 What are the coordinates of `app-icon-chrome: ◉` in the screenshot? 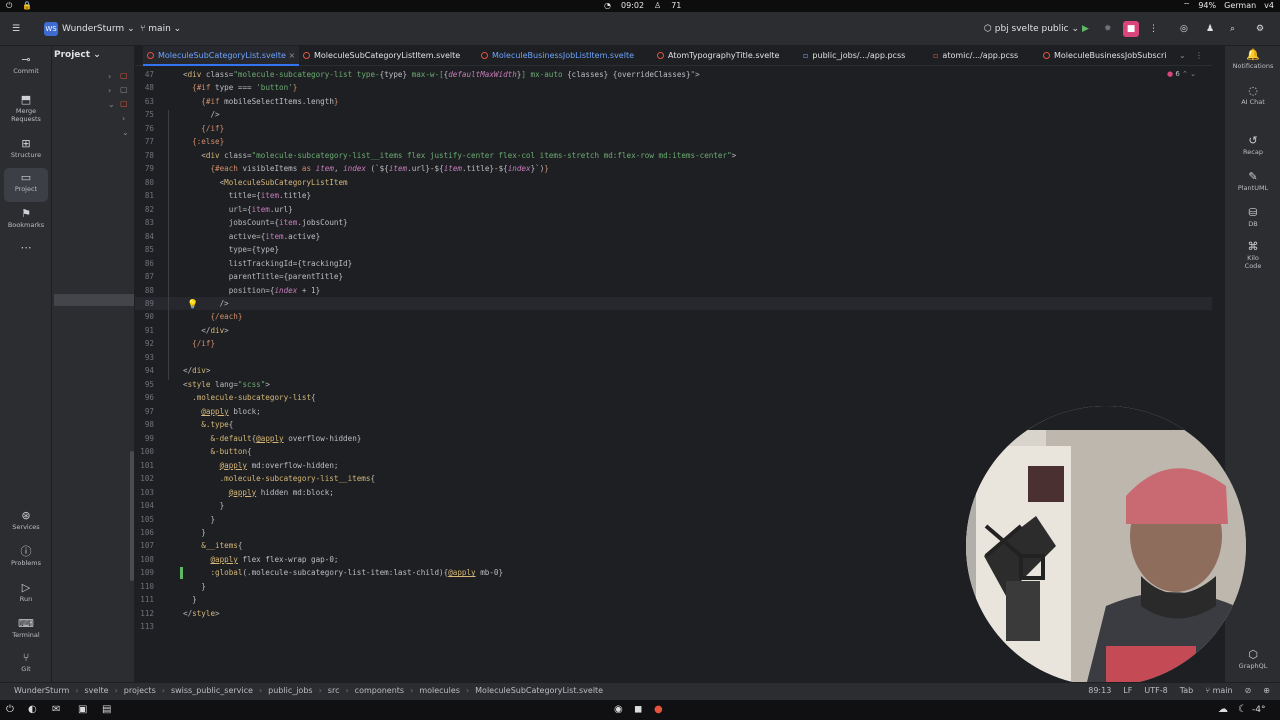 It's located at (618, 710).